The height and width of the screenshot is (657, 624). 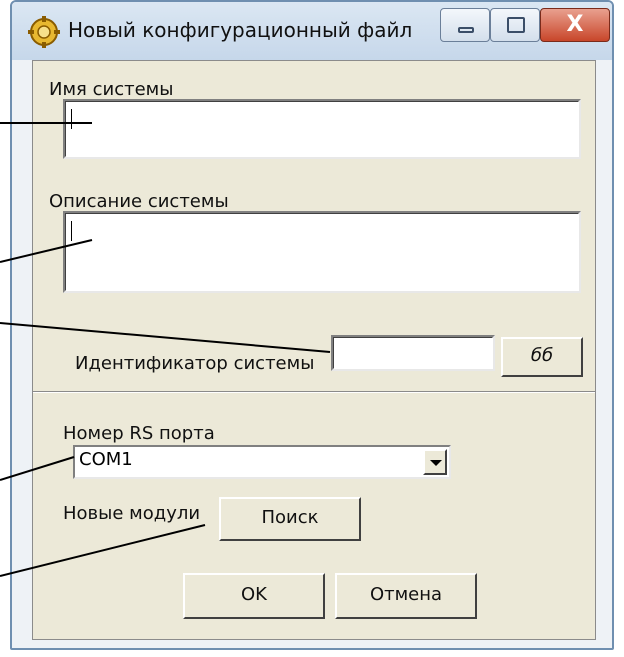 What do you see at coordinates (322, 252) in the screenshot?
I see `description-input` at bounding box center [322, 252].